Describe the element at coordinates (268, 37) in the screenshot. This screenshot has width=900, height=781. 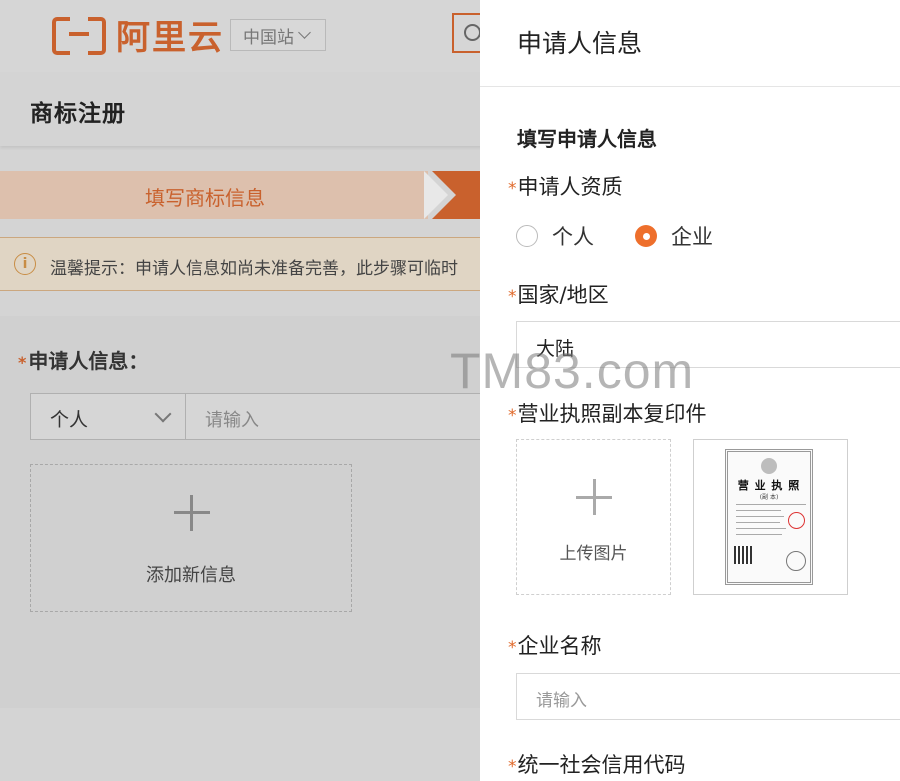
I see `site-selector-label: 中国站` at that location.